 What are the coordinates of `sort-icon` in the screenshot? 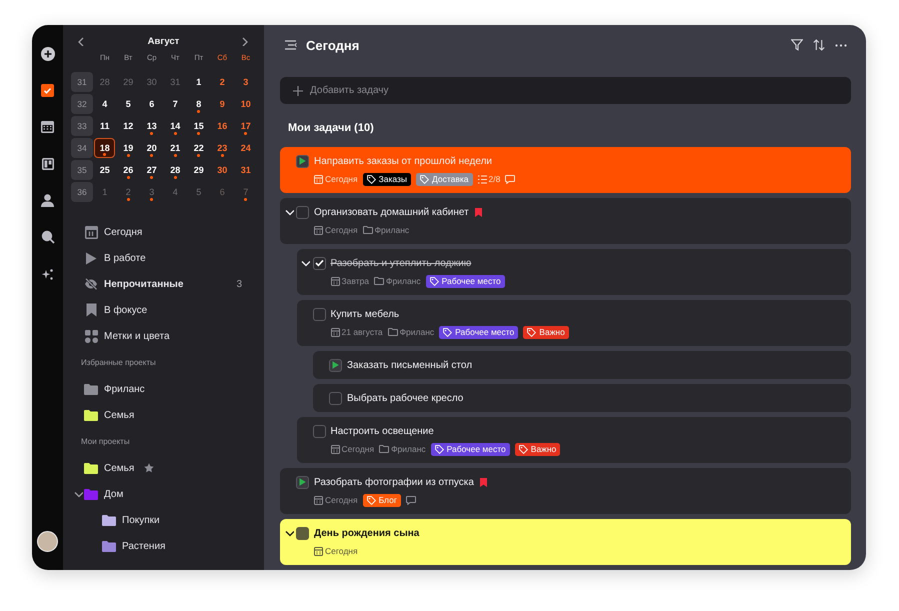 It's located at (819, 45).